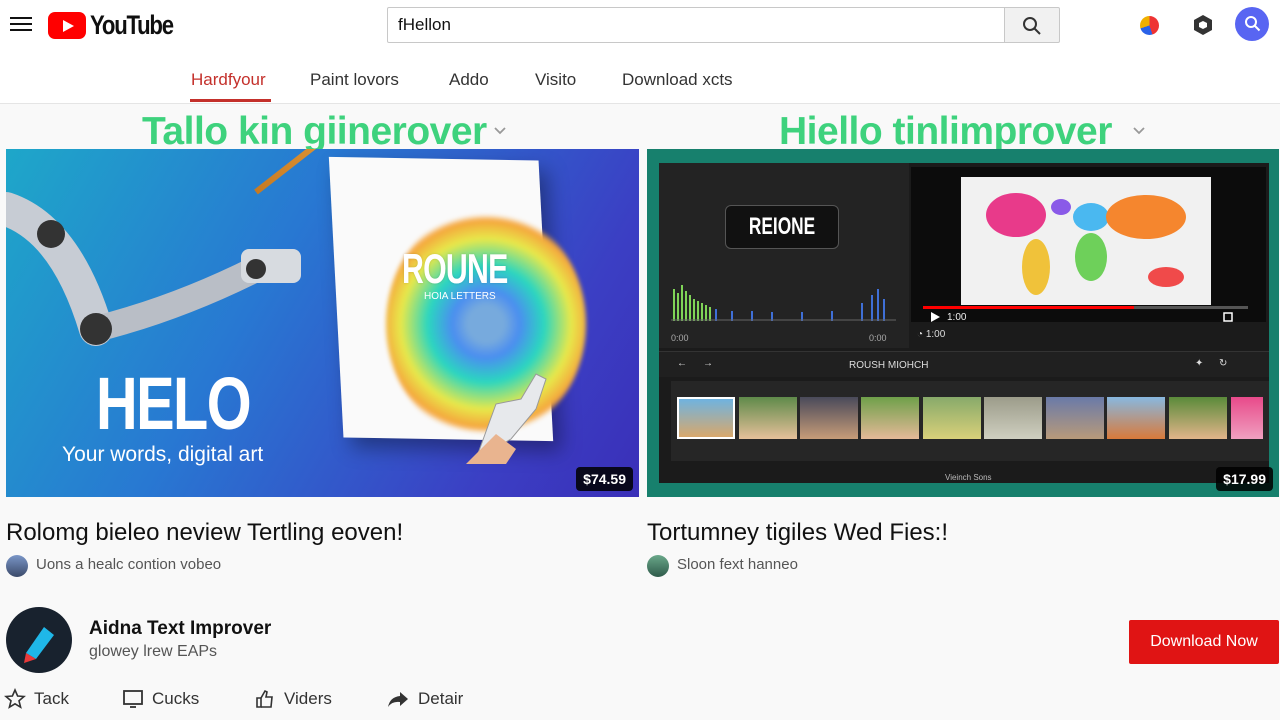 Image resolution: width=1280 pixels, height=720 pixels. I want to click on action-detair: Detair, so click(424, 699).